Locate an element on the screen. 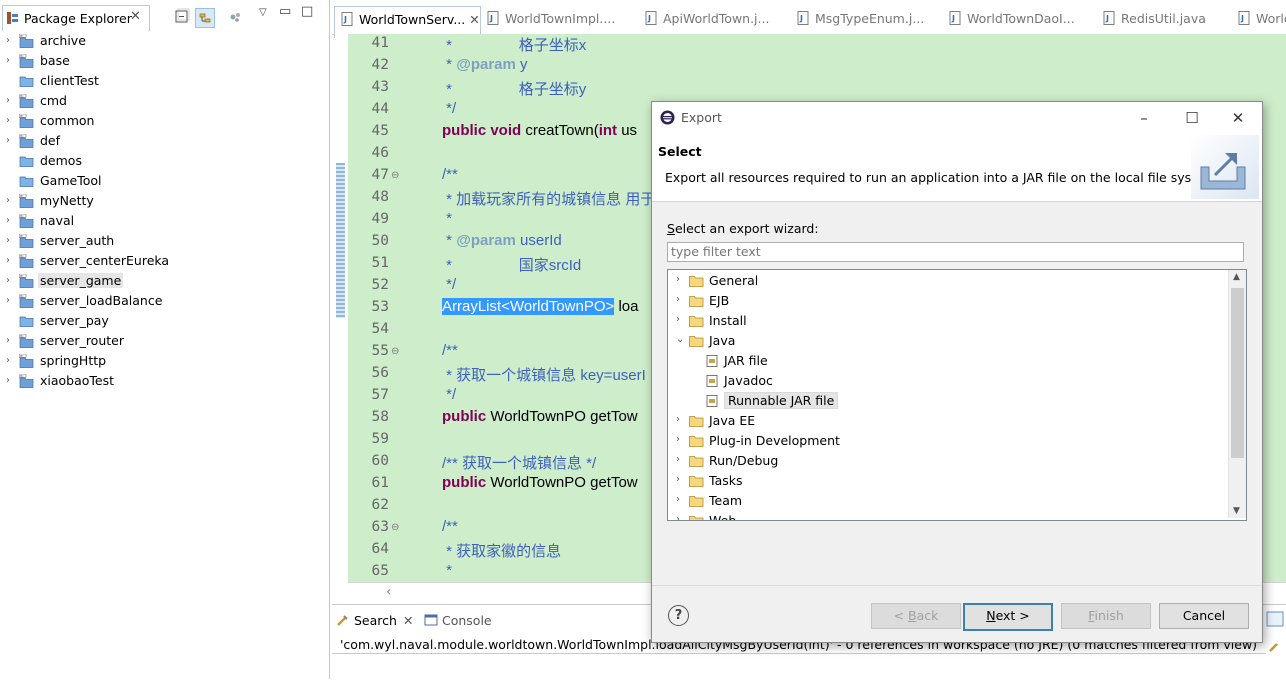  chevron-down-icon: ⌄ is located at coordinates (680, 339).